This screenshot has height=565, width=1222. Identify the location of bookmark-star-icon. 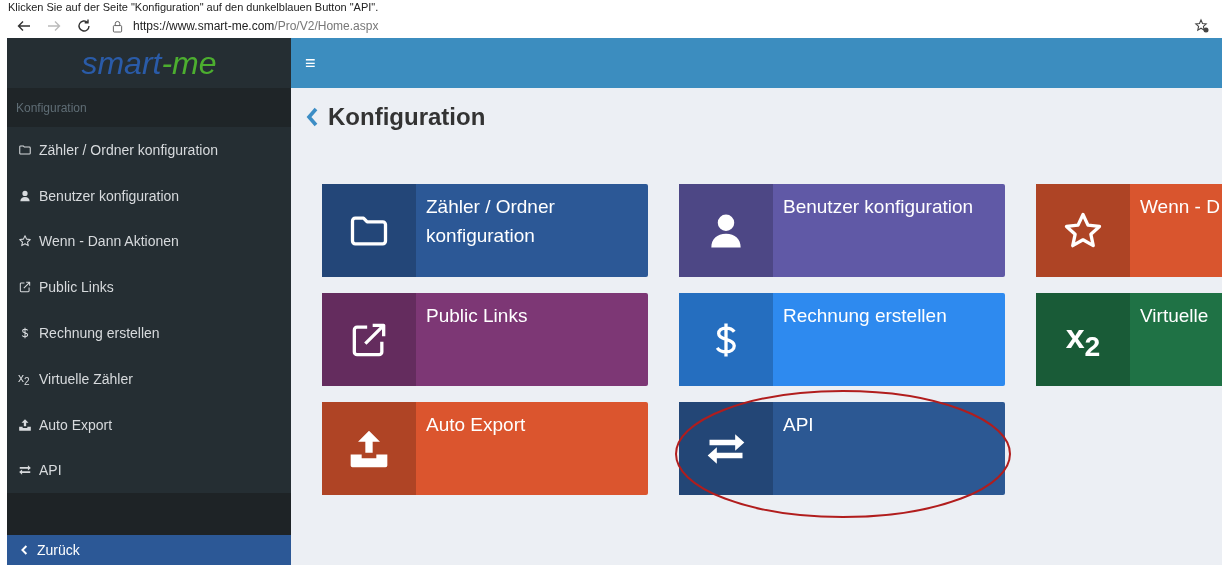
(1202, 26).